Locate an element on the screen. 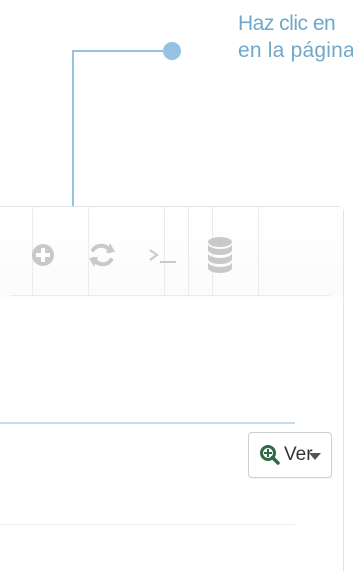 The image size is (353, 571). zoom-icon is located at coordinates (270, 455).